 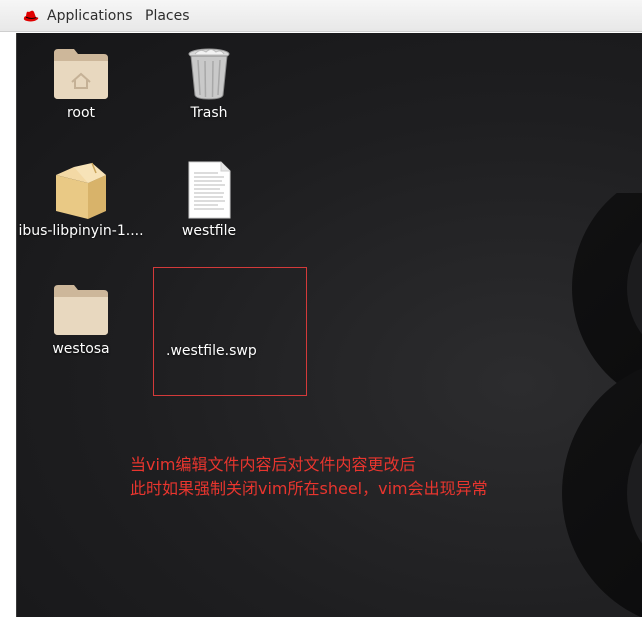 I want to click on trash-icon, so click(x=209, y=74).